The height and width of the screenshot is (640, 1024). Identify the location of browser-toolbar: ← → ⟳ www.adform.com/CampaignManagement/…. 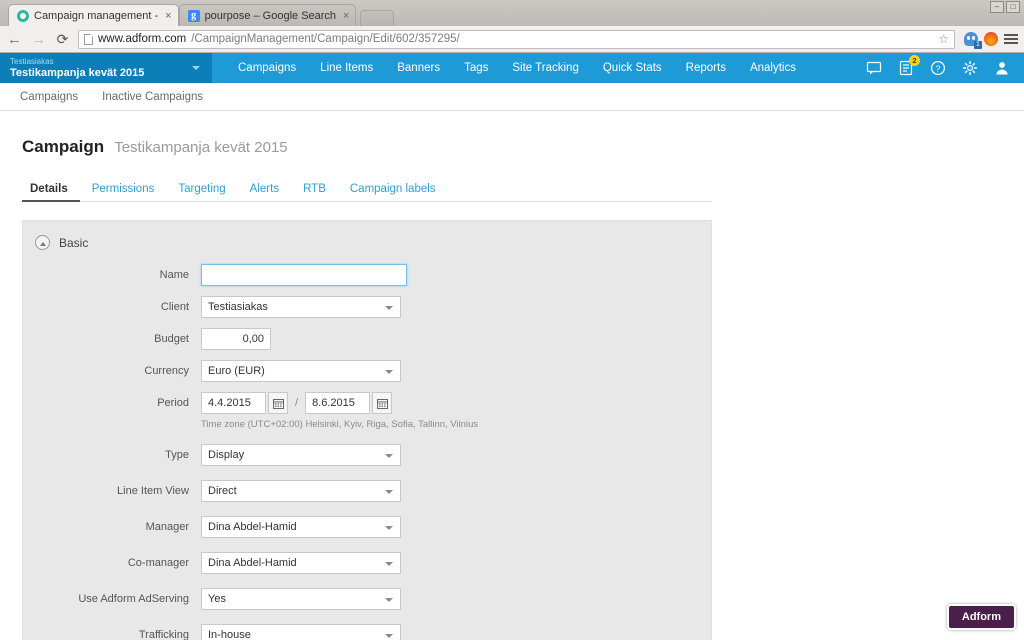
(512, 39).